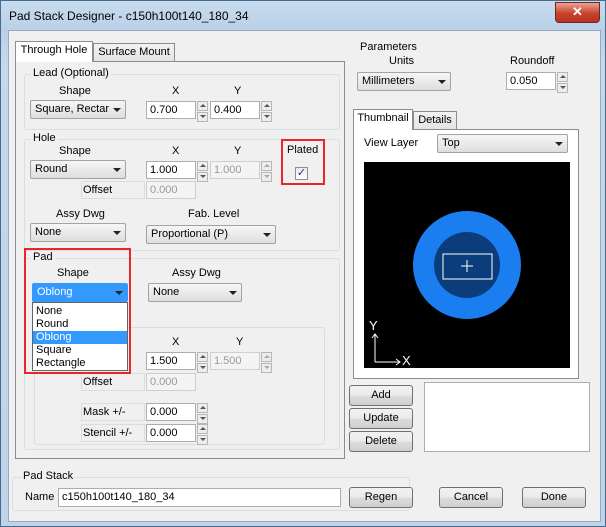 The height and width of the screenshot is (527, 606). What do you see at coordinates (196, 273) in the screenshot?
I see `pad-assy-dwg-label: Assy Dwg` at bounding box center [196, 273].